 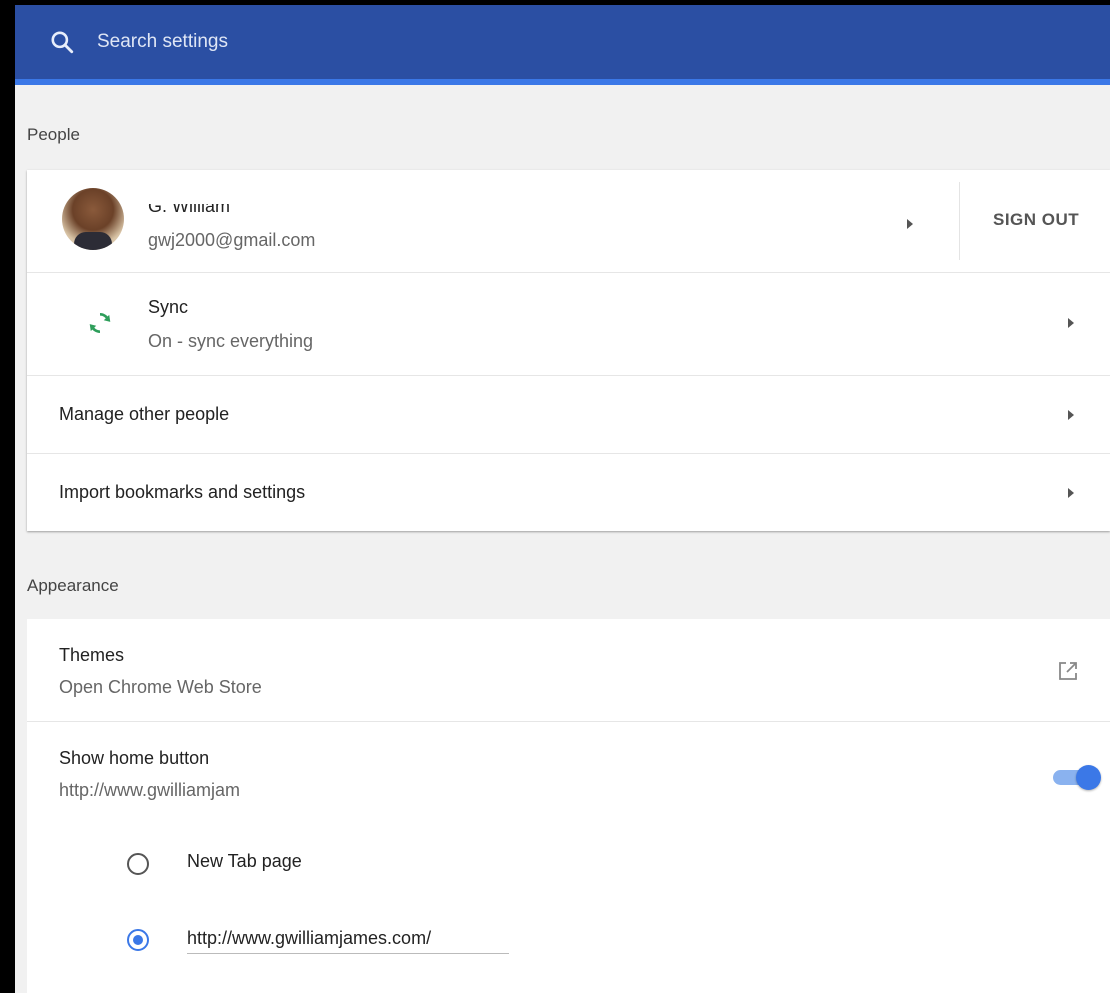 I want to click on sync-icon, so click(x=100, y=323).